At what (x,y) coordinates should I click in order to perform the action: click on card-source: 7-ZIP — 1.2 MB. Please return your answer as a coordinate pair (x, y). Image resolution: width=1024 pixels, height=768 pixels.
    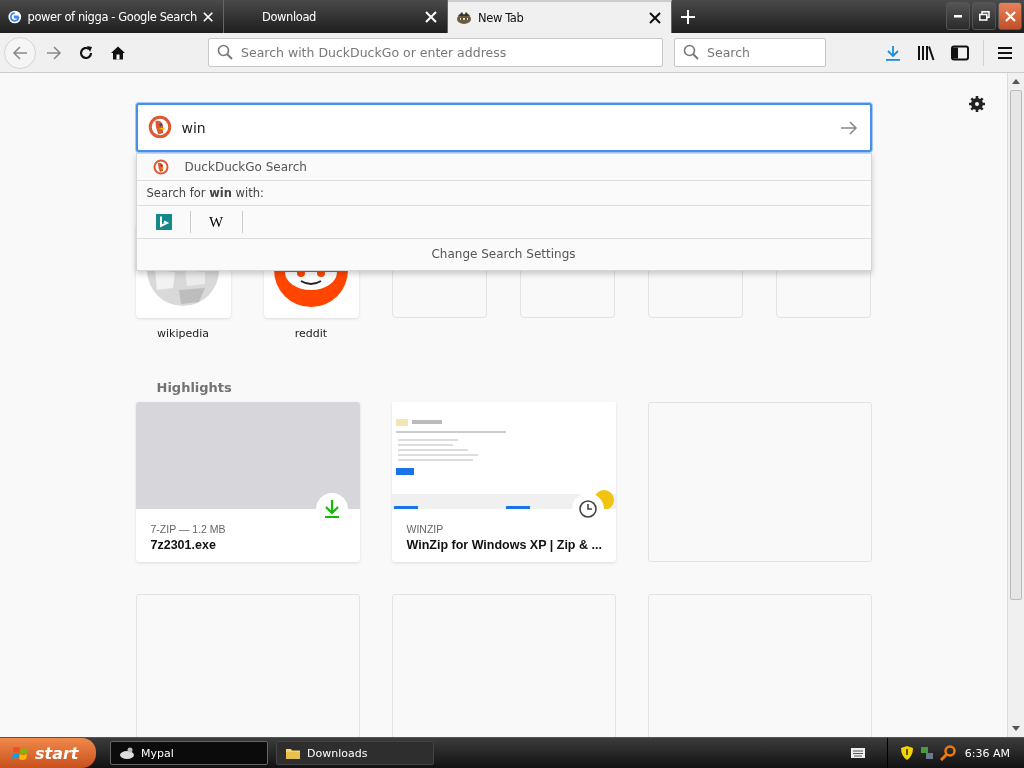
    Looking at the image, I should click on (188, 529).